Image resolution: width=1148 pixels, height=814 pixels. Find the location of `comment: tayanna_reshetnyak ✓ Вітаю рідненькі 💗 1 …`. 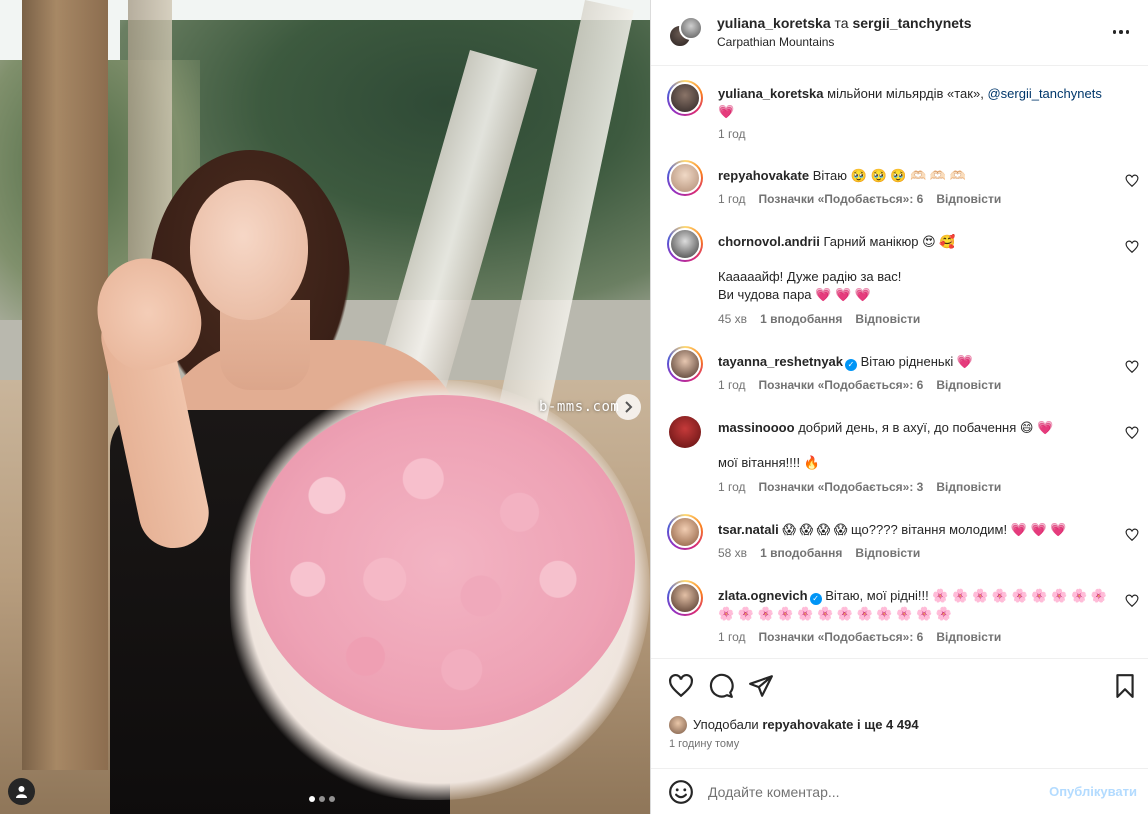

comment: tayanna_reshetnyak ✓ Вітаю рідненькі 💗 1 … is located at coordinates (899, 373).